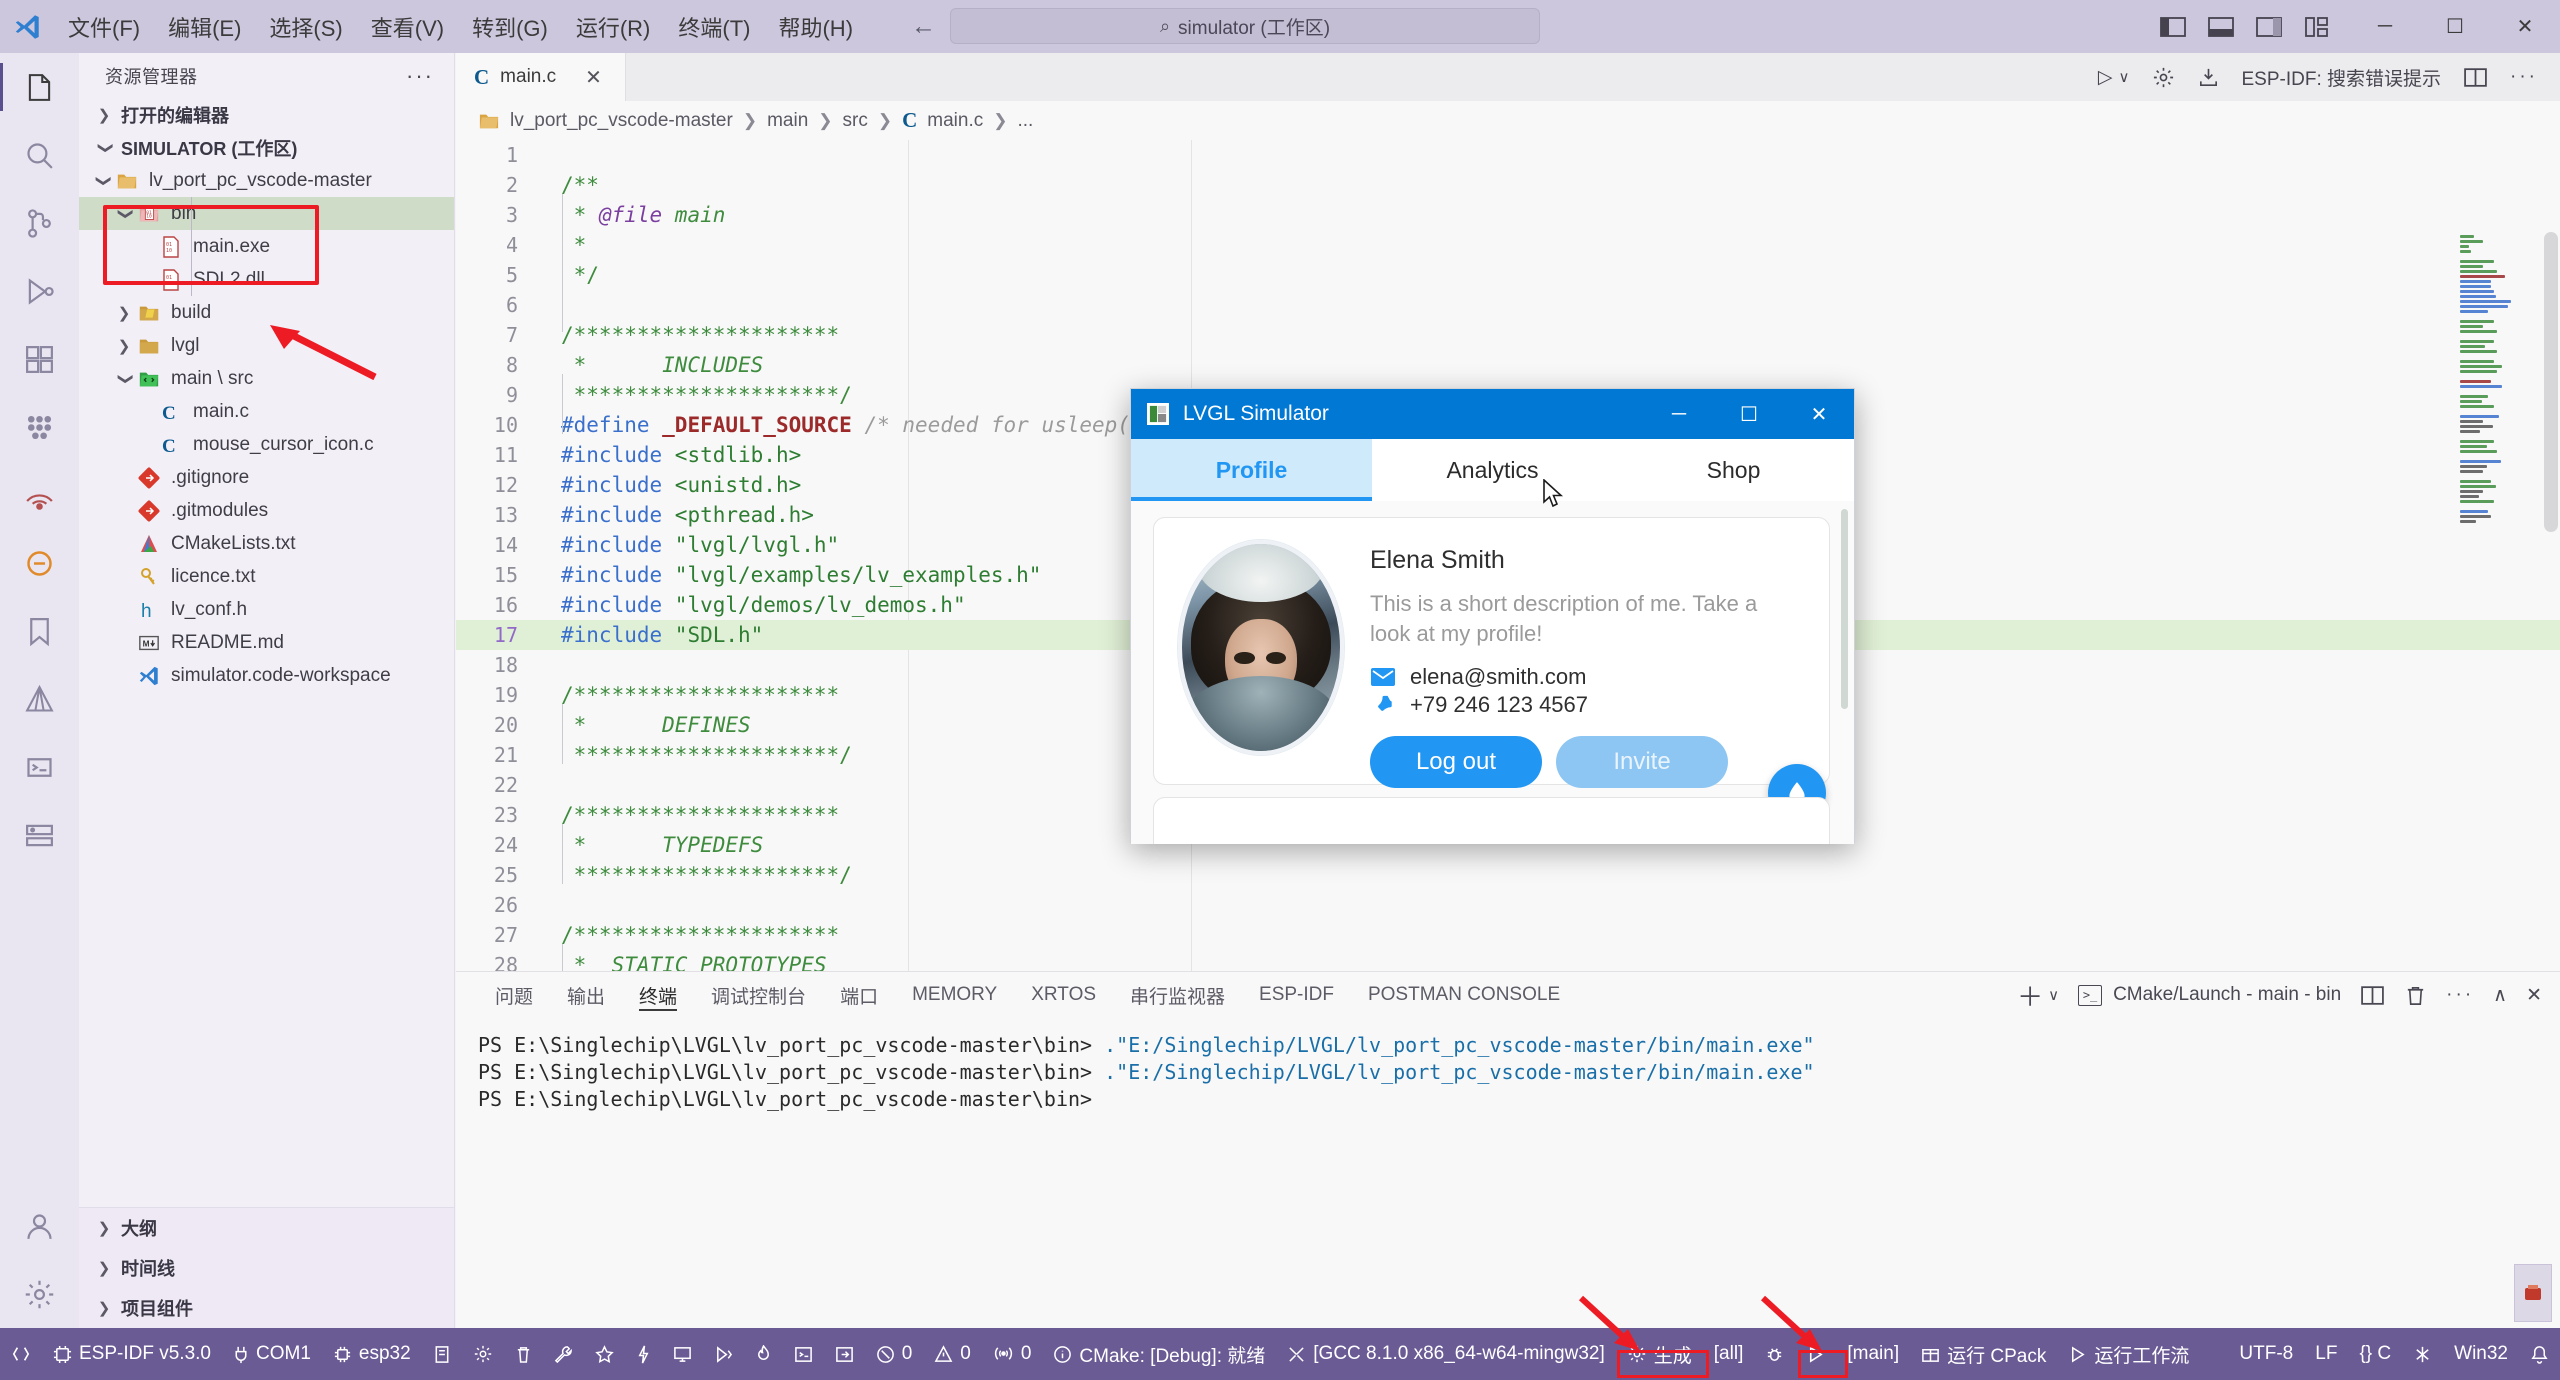 Image resolution: width=2560 pixels, height=1380 pixels. What do you see at coordinates (954, 995) in the screenshot?
I see `panel-tab-5: MEMORY` at bounding box center [954, 995].